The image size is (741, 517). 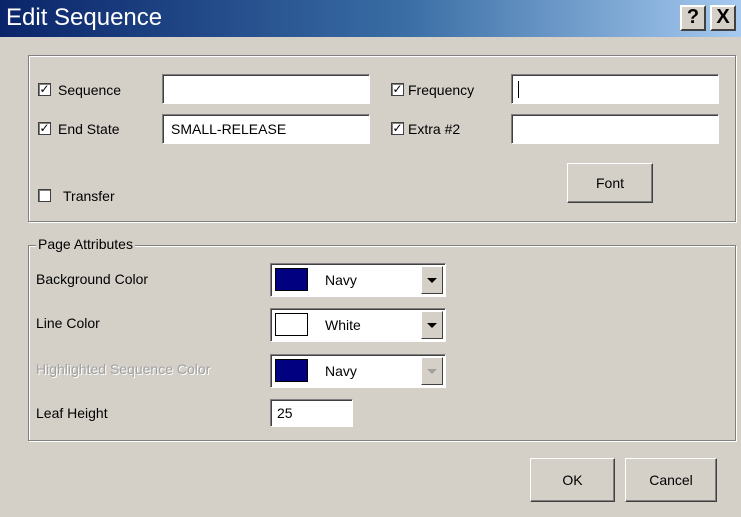 I want to click on line-color-swatch, so click(x=291, y=324).